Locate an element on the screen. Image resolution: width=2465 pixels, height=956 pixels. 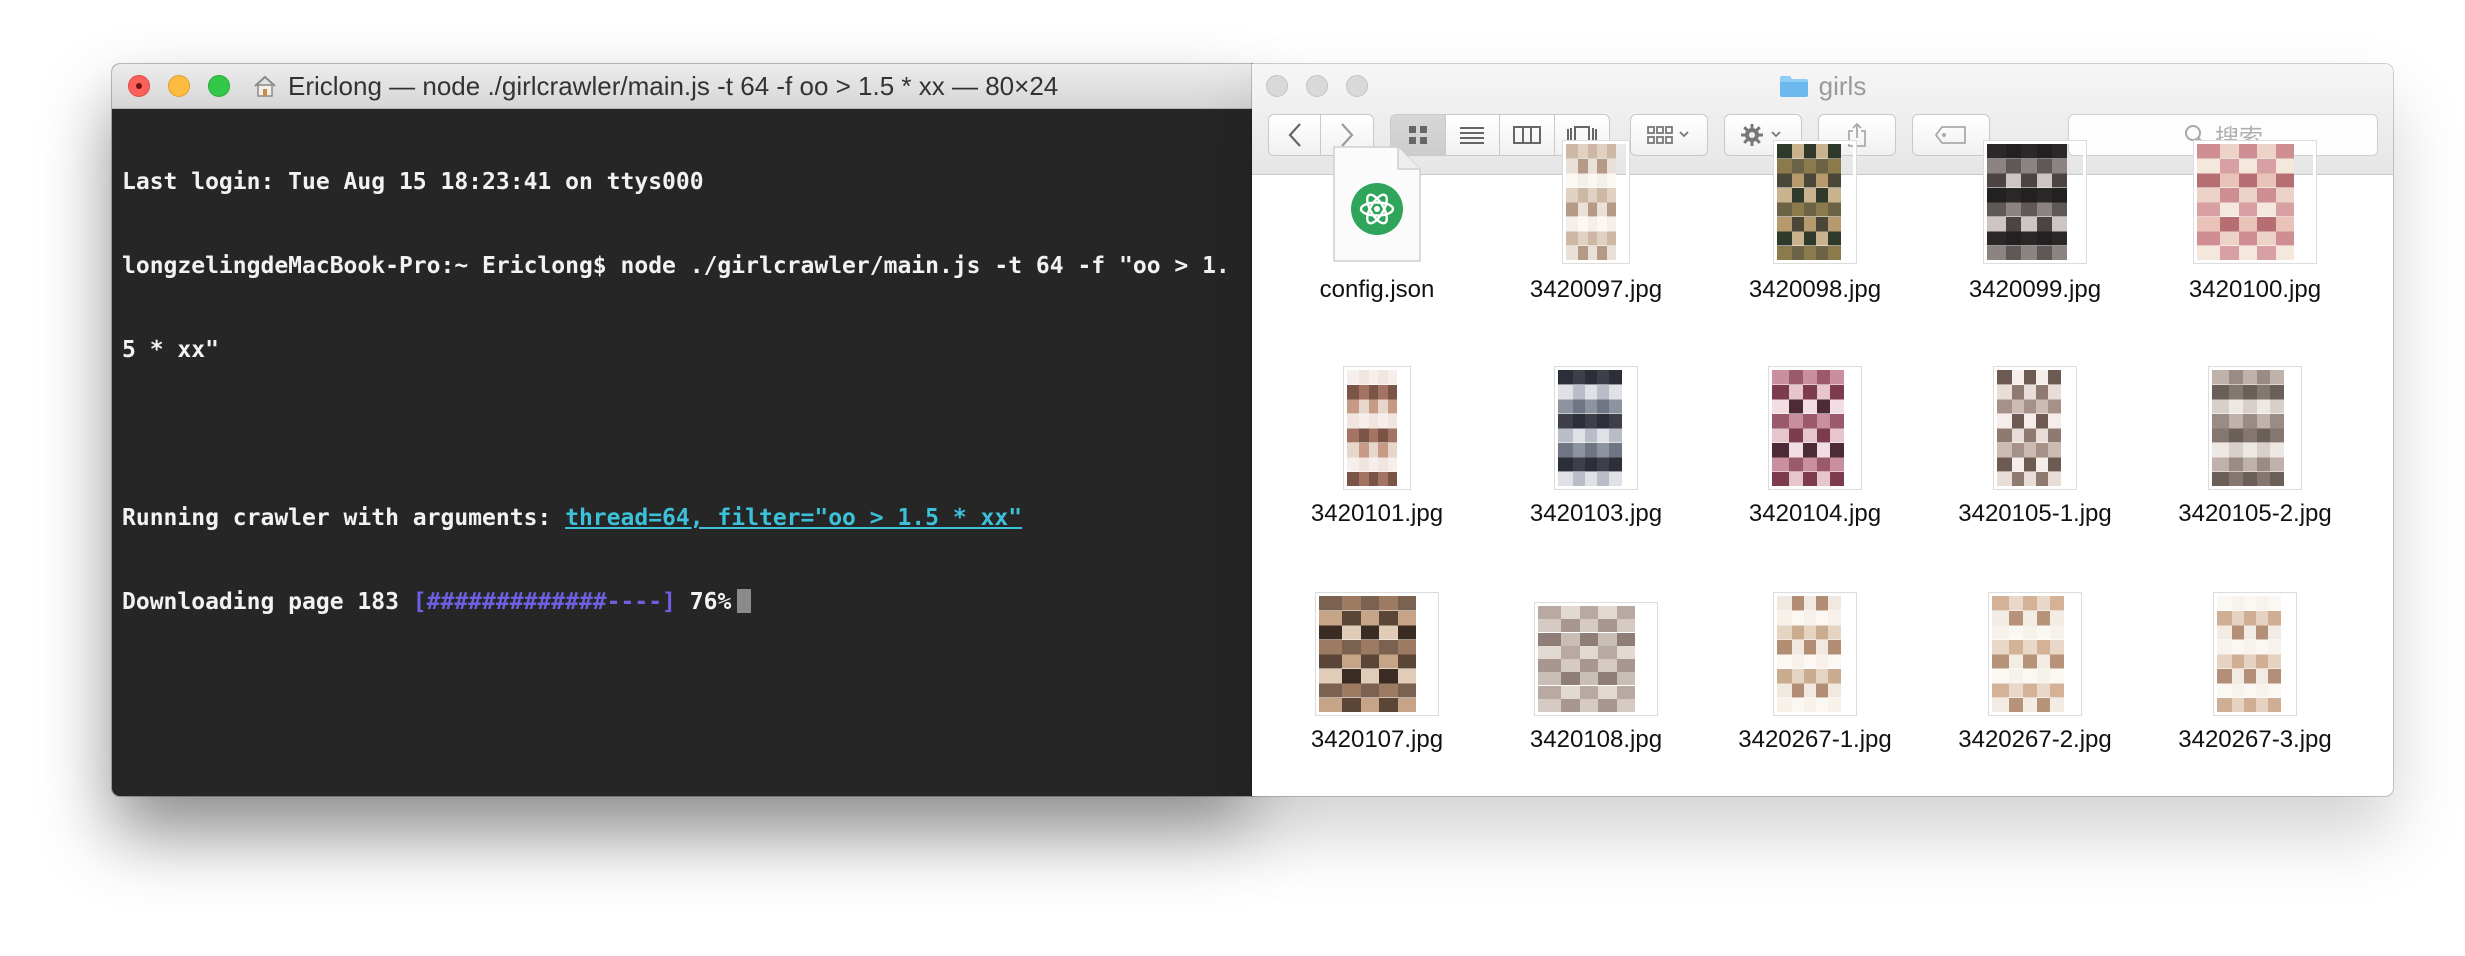
tag-button is located at coordinates (1951, 135).